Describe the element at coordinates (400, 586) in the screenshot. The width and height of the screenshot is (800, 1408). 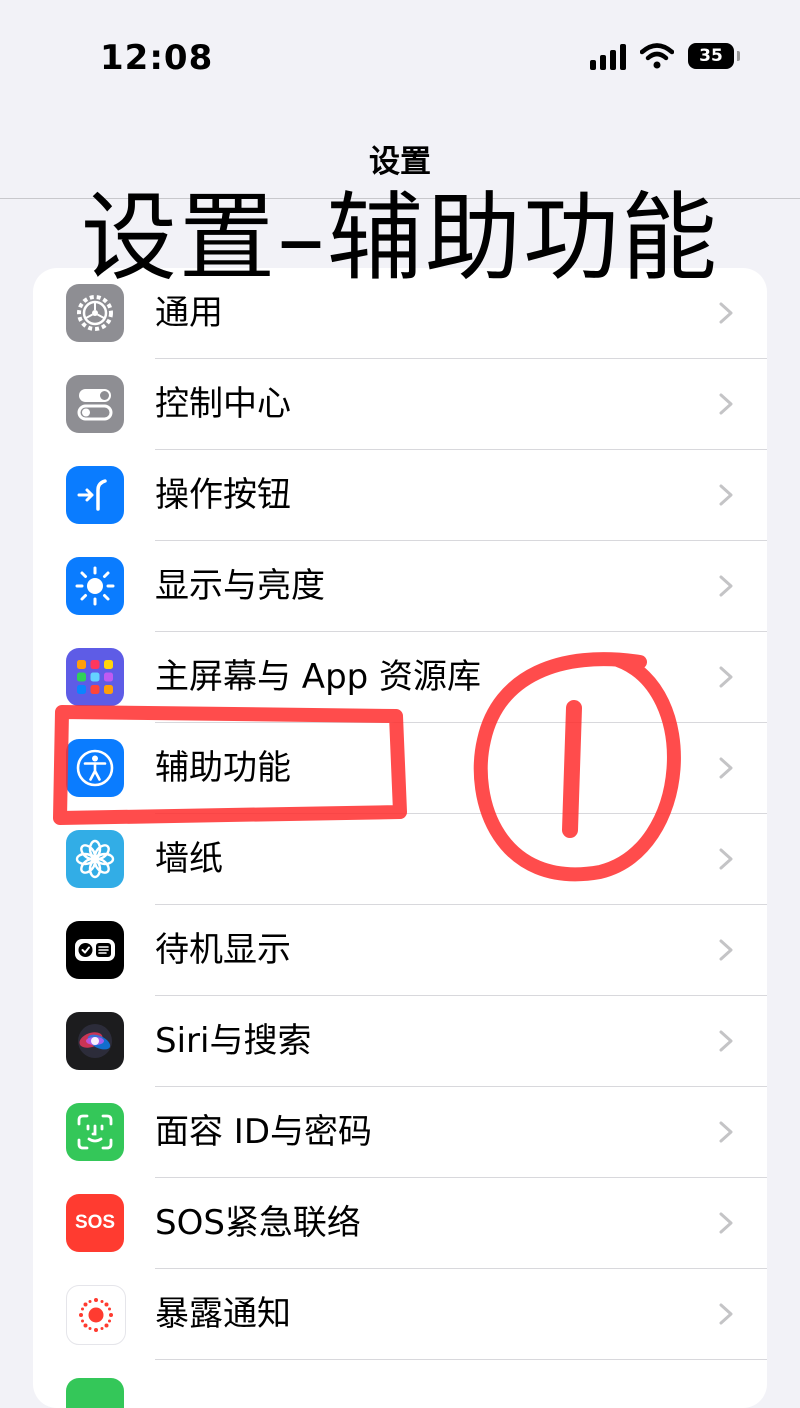
I see `settings-row-display: 显示与亮度` at that location.